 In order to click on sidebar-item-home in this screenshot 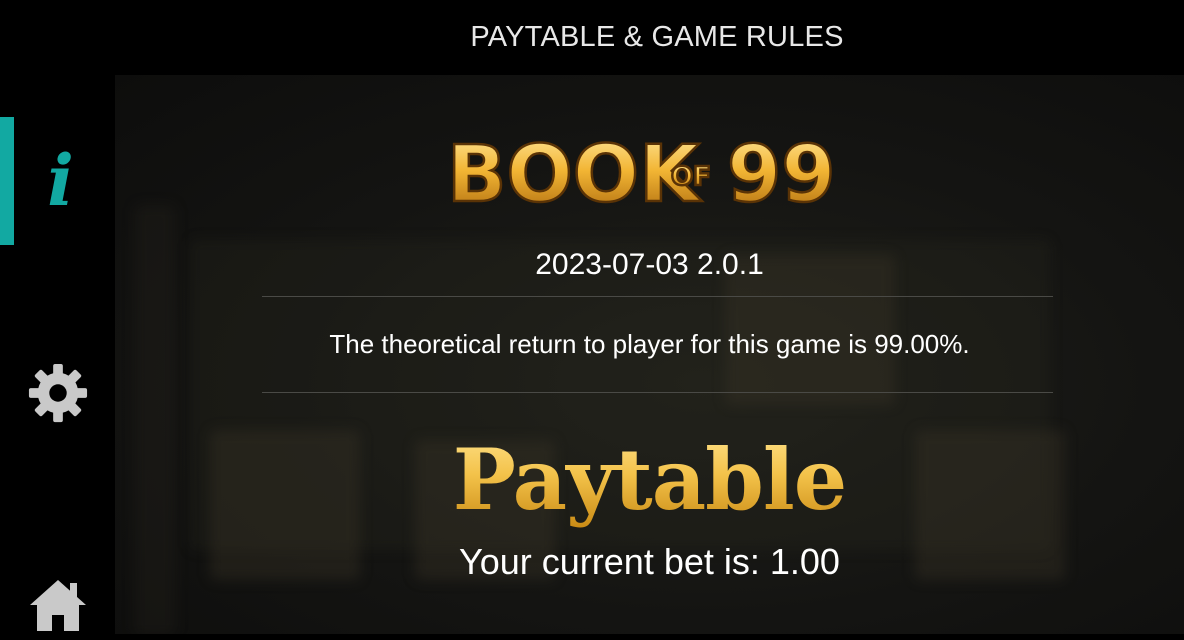, I will do `click(57, 605)`.